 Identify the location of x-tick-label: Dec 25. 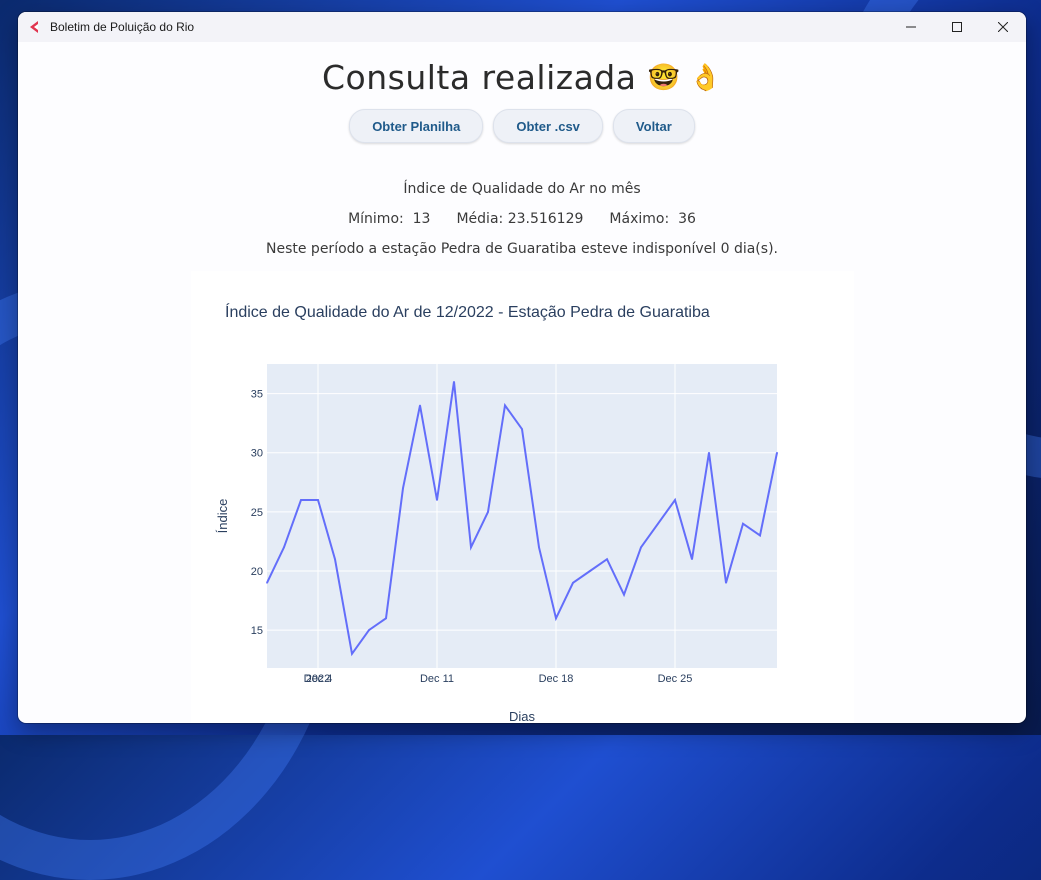
(675, 679).